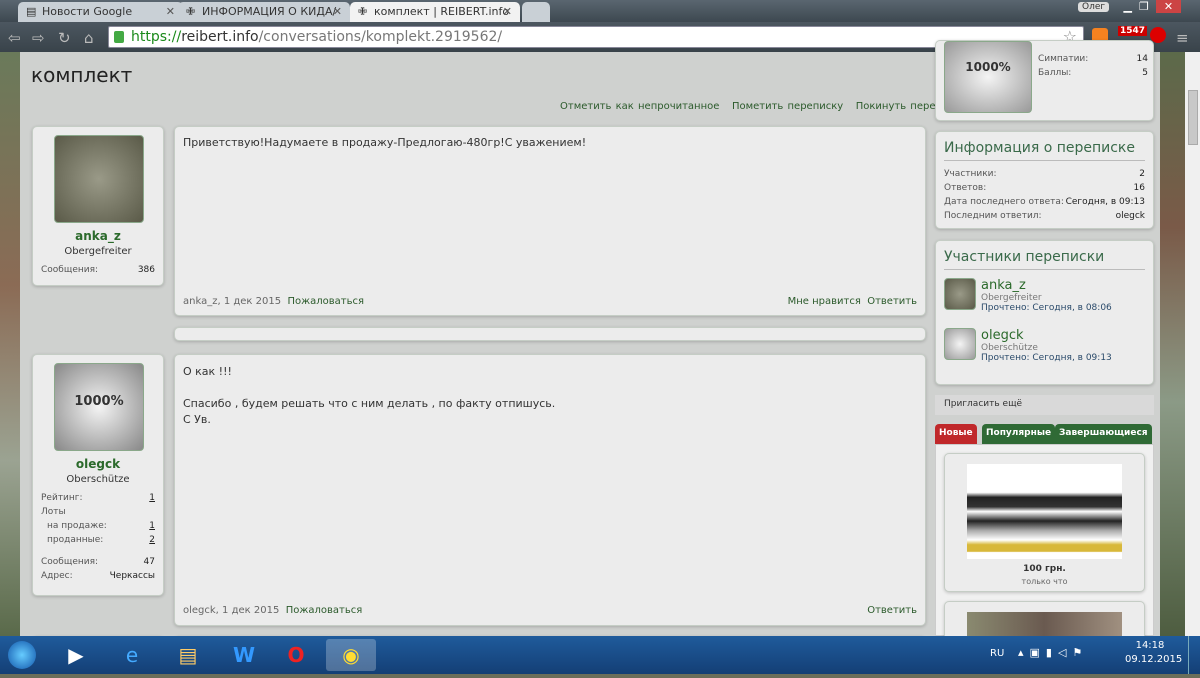  I want to click on lock-icon, so click(119, 37).